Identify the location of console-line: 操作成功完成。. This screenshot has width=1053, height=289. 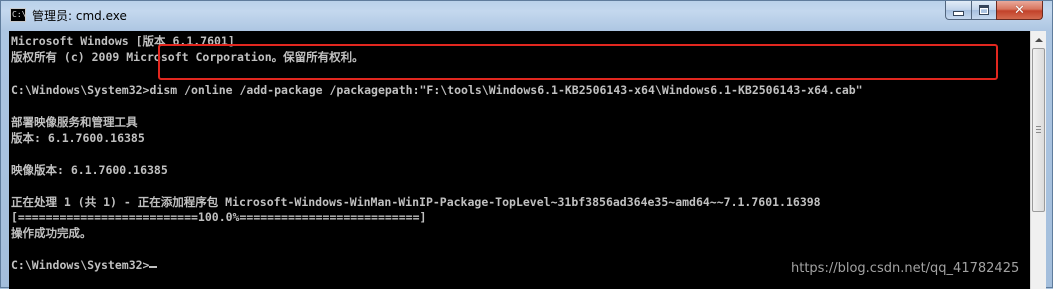
(51, 233).